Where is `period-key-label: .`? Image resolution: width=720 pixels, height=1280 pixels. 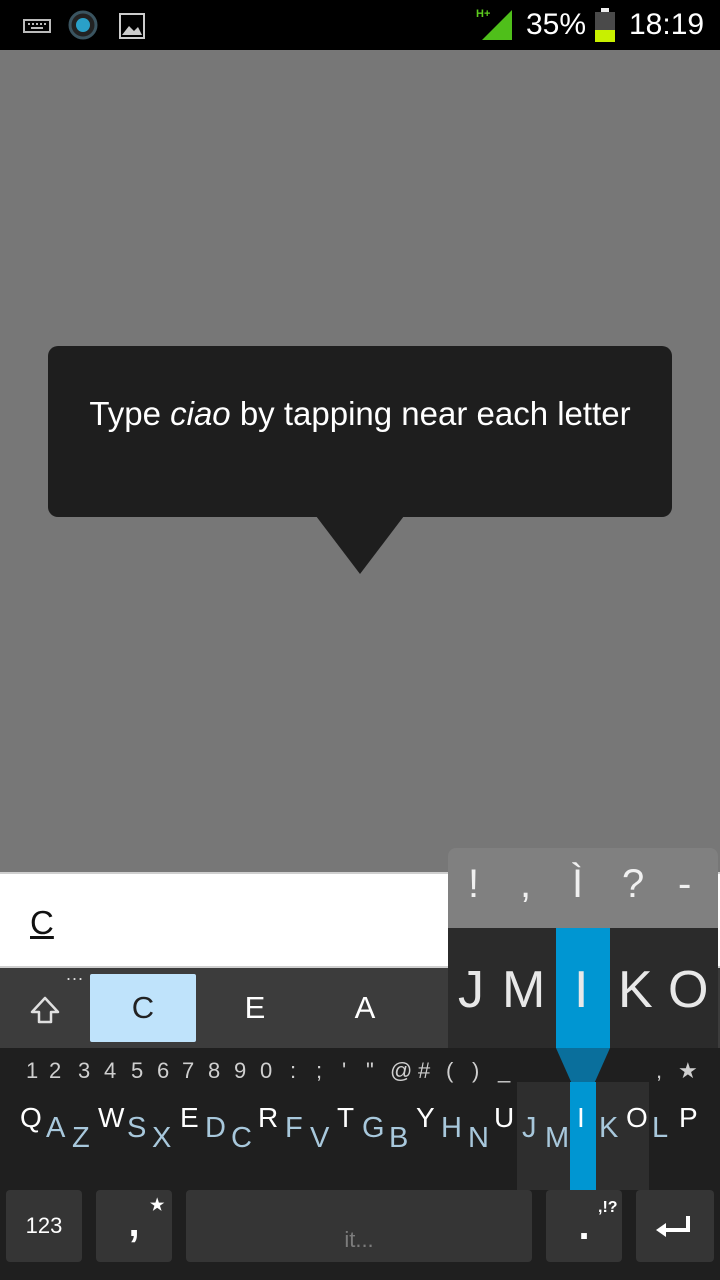
period-key-label: . is located at coordinates (584, 1226).